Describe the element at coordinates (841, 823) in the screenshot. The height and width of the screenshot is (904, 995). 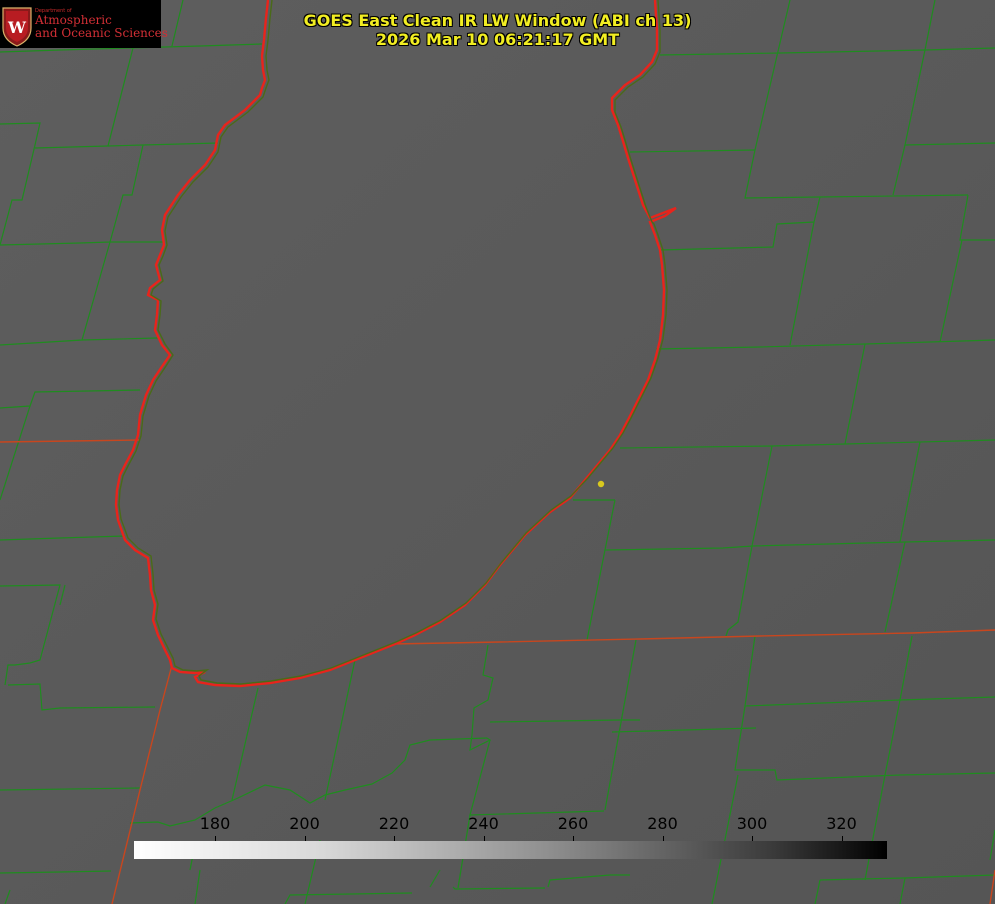
I see `colorbar-tick-label: 320` at that location.